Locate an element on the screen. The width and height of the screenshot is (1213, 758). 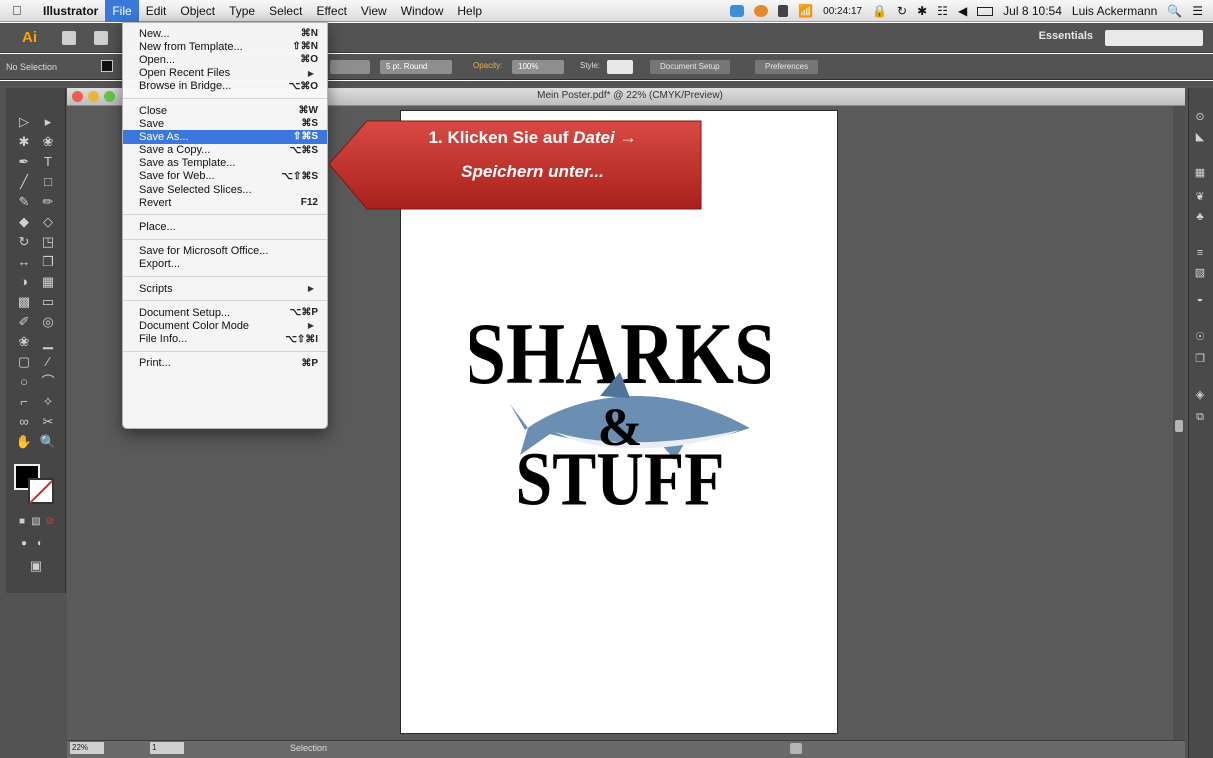
antenna-icon: 📶 is located at coordinates (805, 11).